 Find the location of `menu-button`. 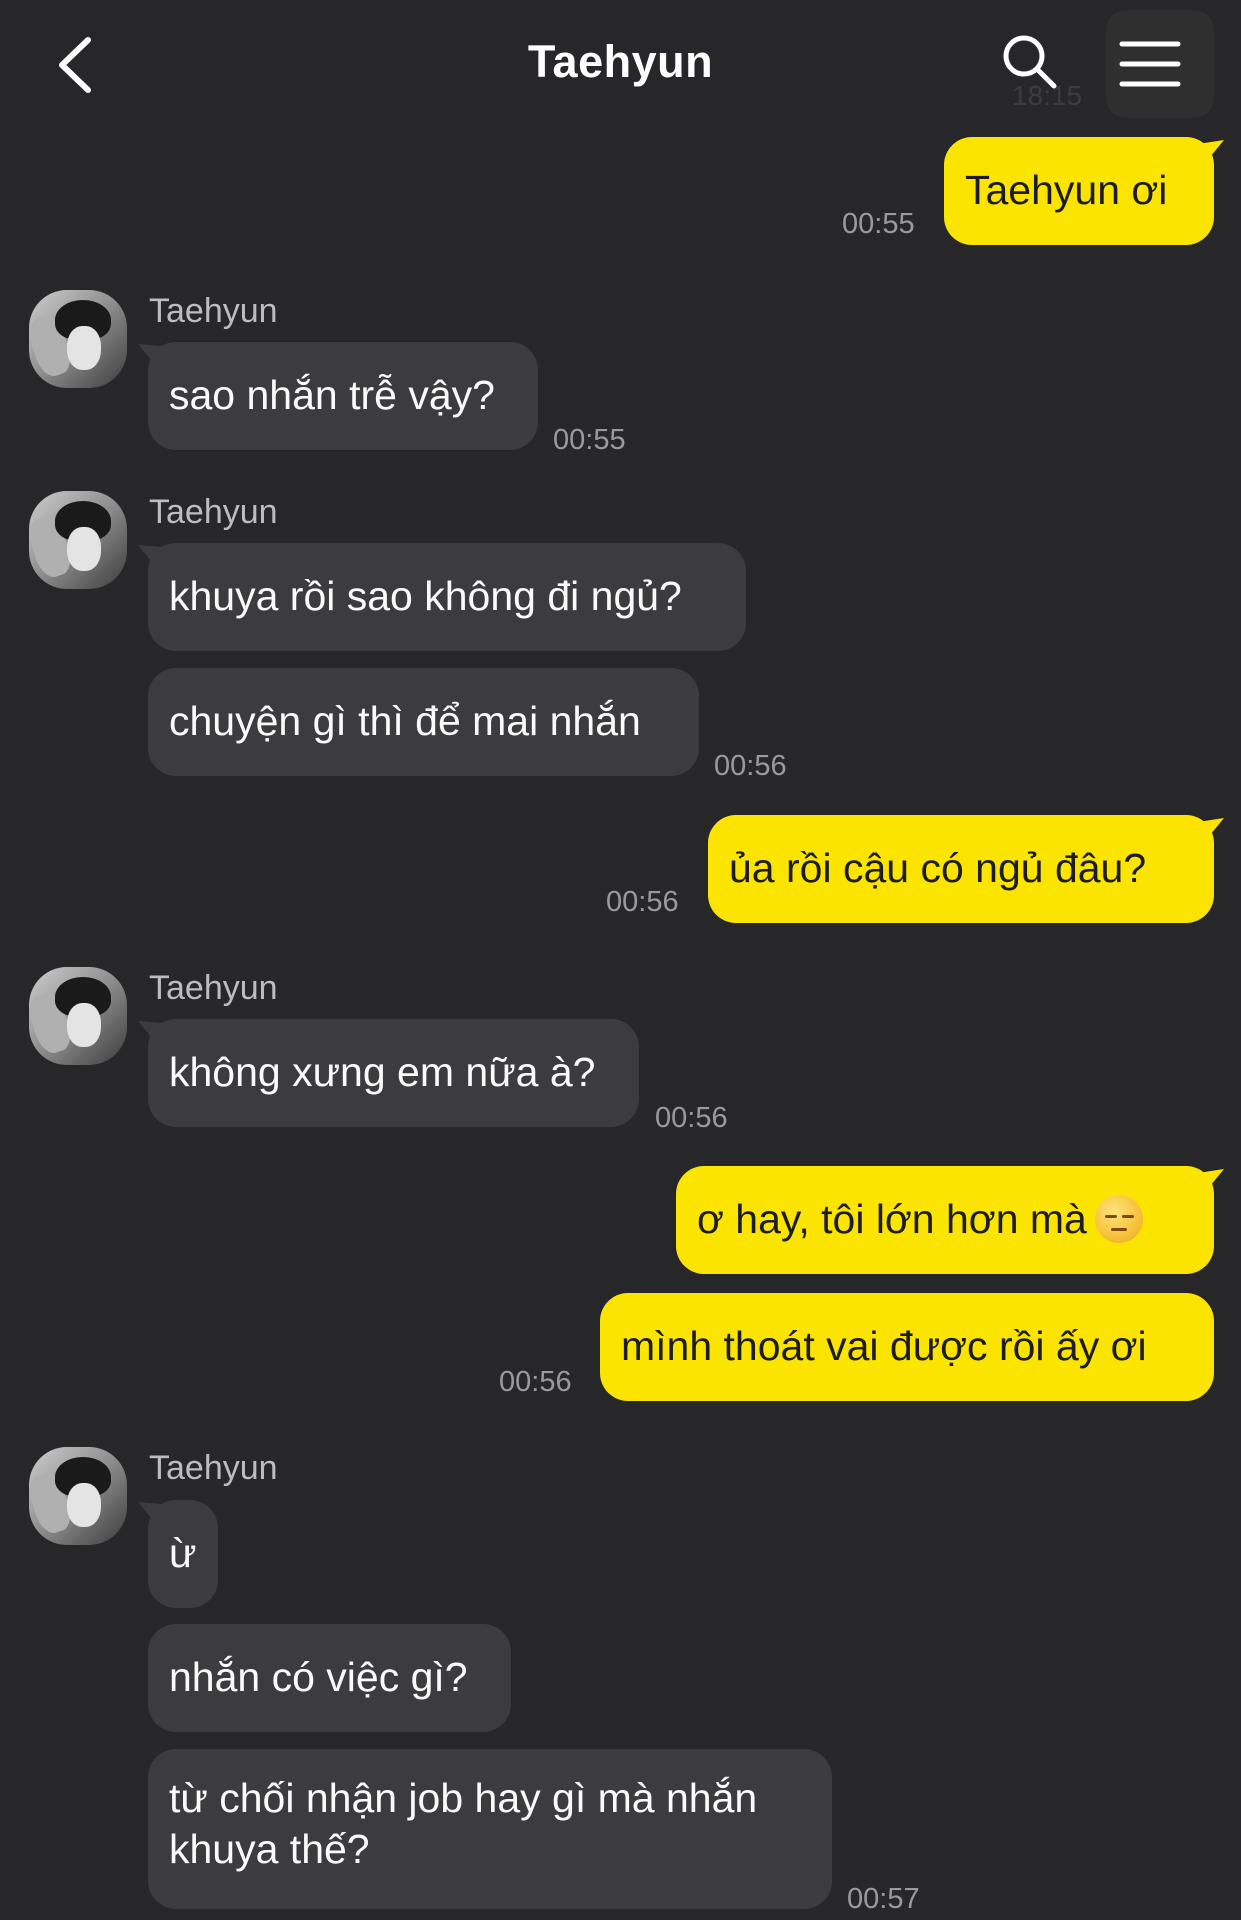

menu-button is located at coordinates (1160, 64).